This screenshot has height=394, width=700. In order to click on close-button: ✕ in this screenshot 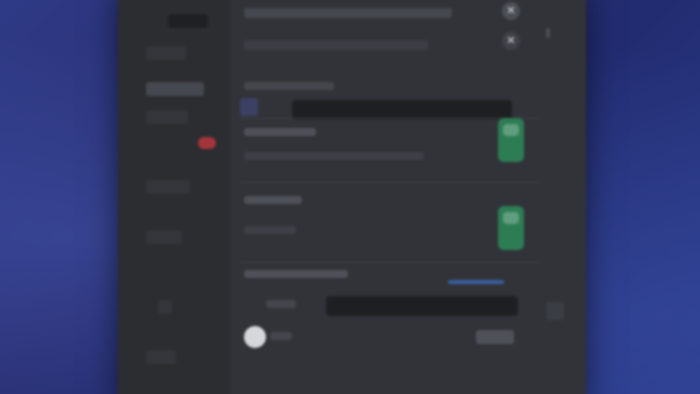, I will do `click(511, 11)`.